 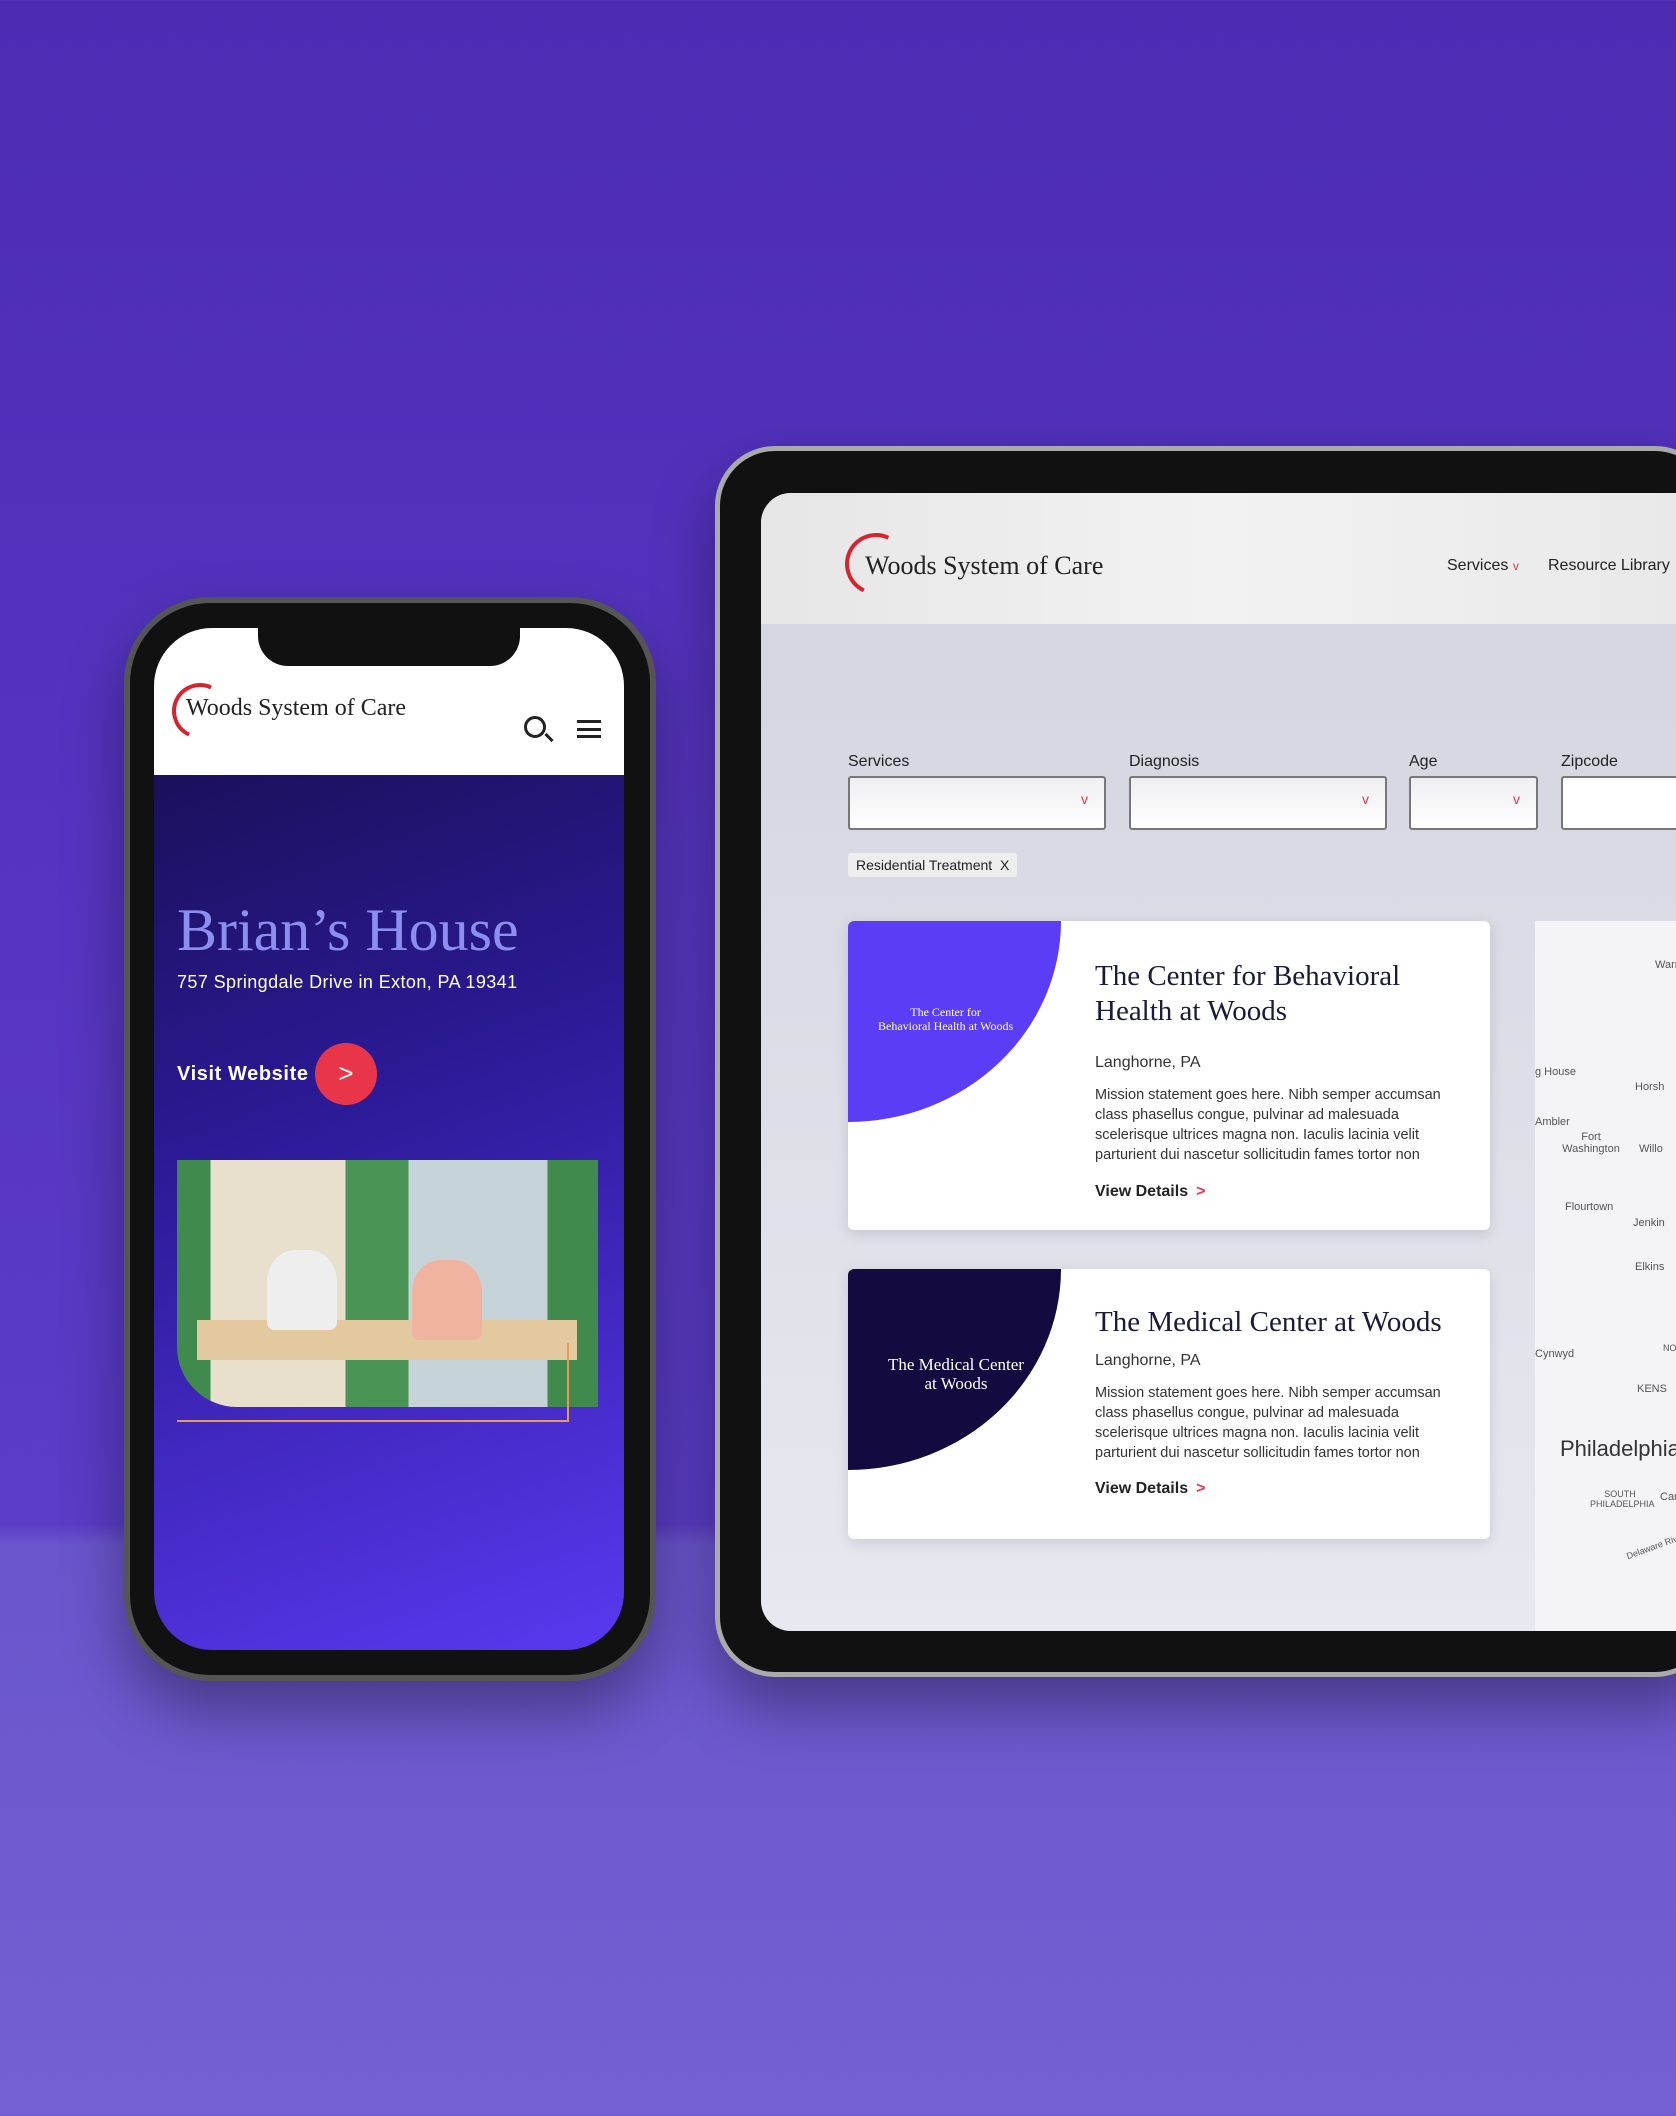 What do you see at coordinates (1650, 1087) in the screenshot?
I see `map-label: Horsh` at bounding box center [1650, 1087].